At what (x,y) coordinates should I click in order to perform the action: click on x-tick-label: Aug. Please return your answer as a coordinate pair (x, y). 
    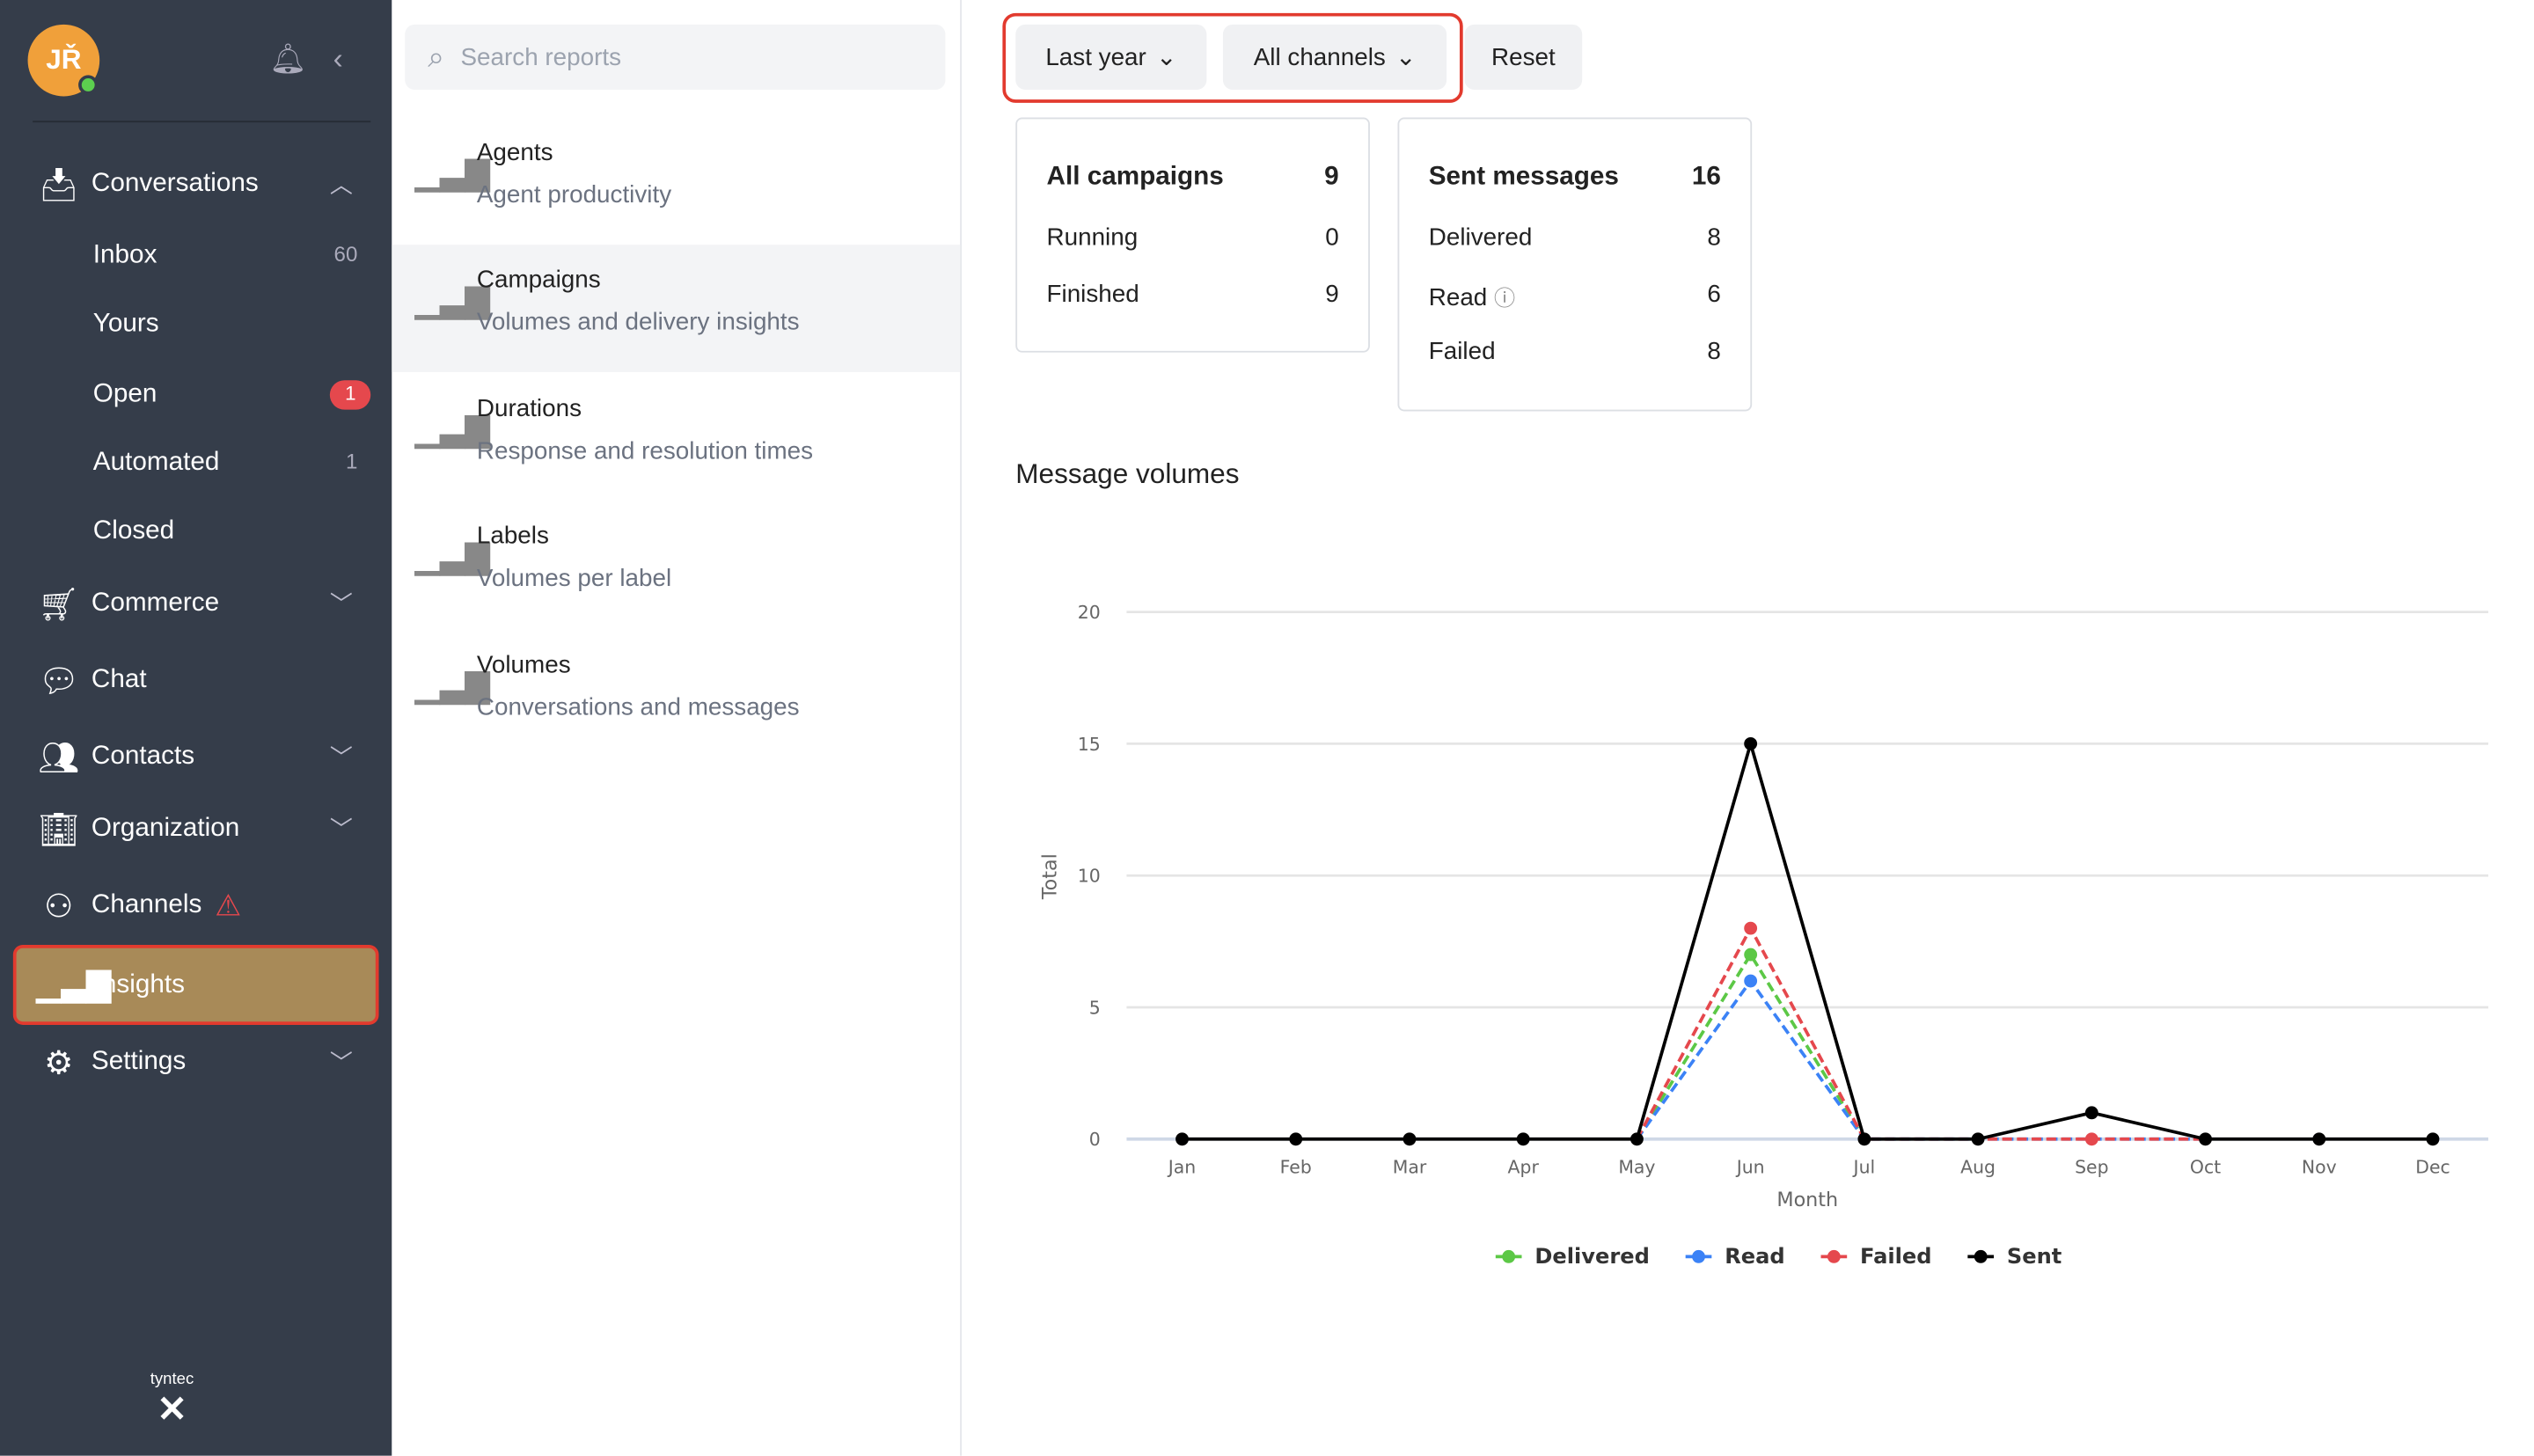
    Looking at the image, I should click on (1978, 1167).